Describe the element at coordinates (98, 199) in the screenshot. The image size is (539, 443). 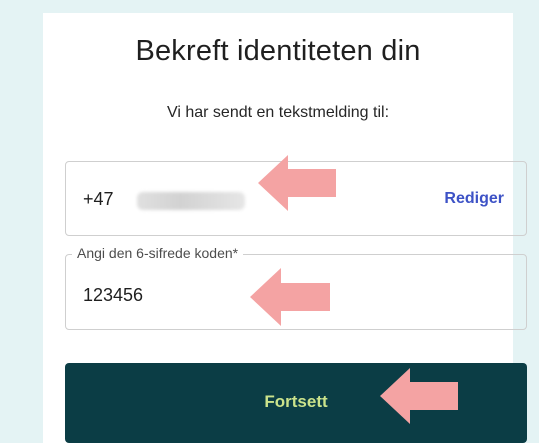
I see `country-code: +47` at that location.